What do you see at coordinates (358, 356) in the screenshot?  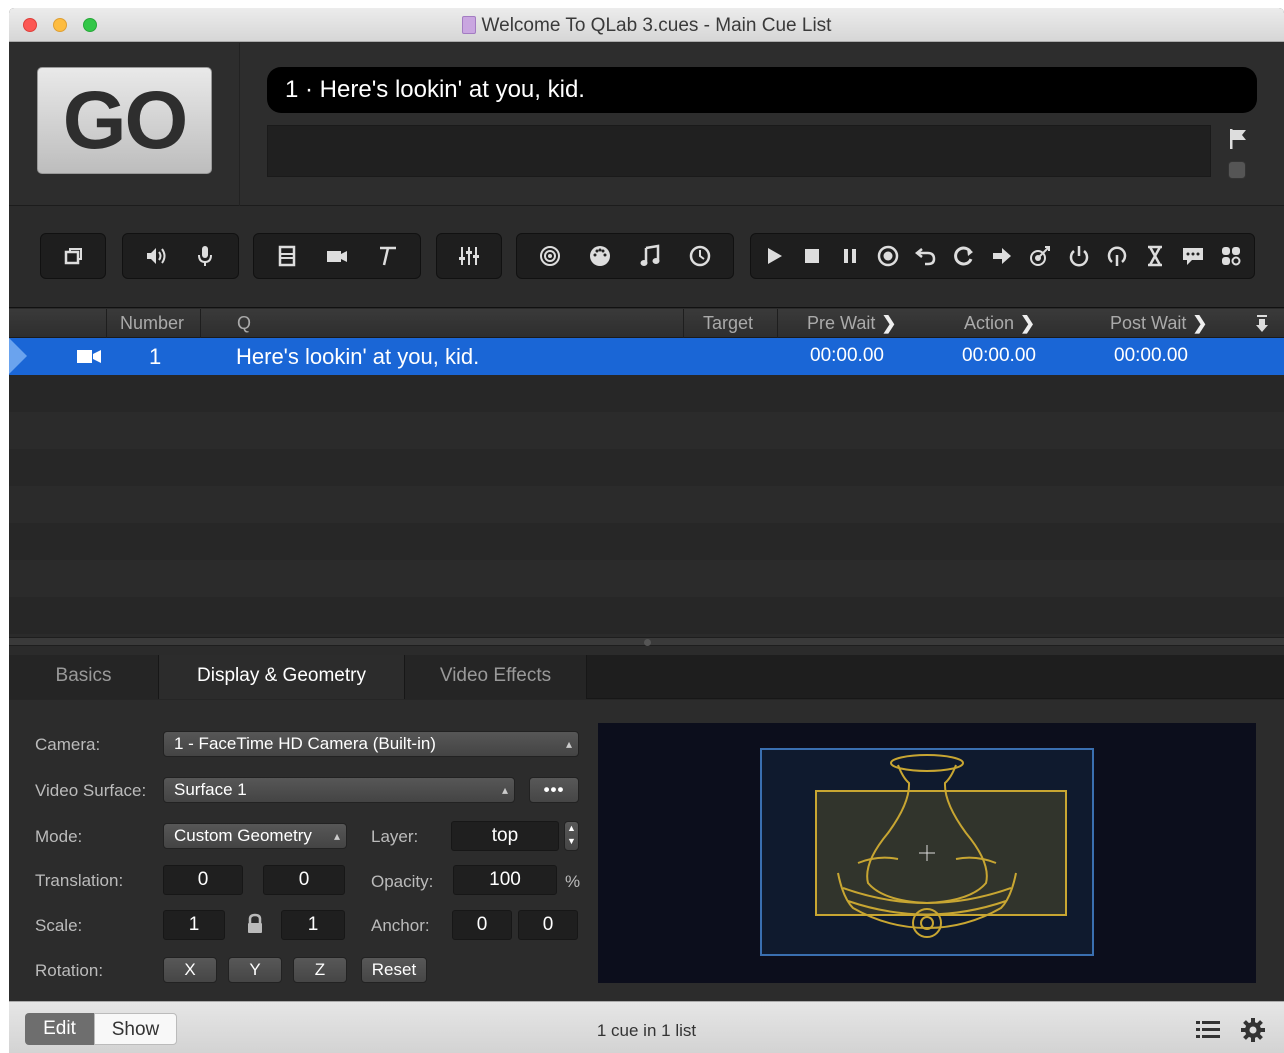 I see `cue-name: Here's lookin' at you, kid.` at bounding box center [358, 356].